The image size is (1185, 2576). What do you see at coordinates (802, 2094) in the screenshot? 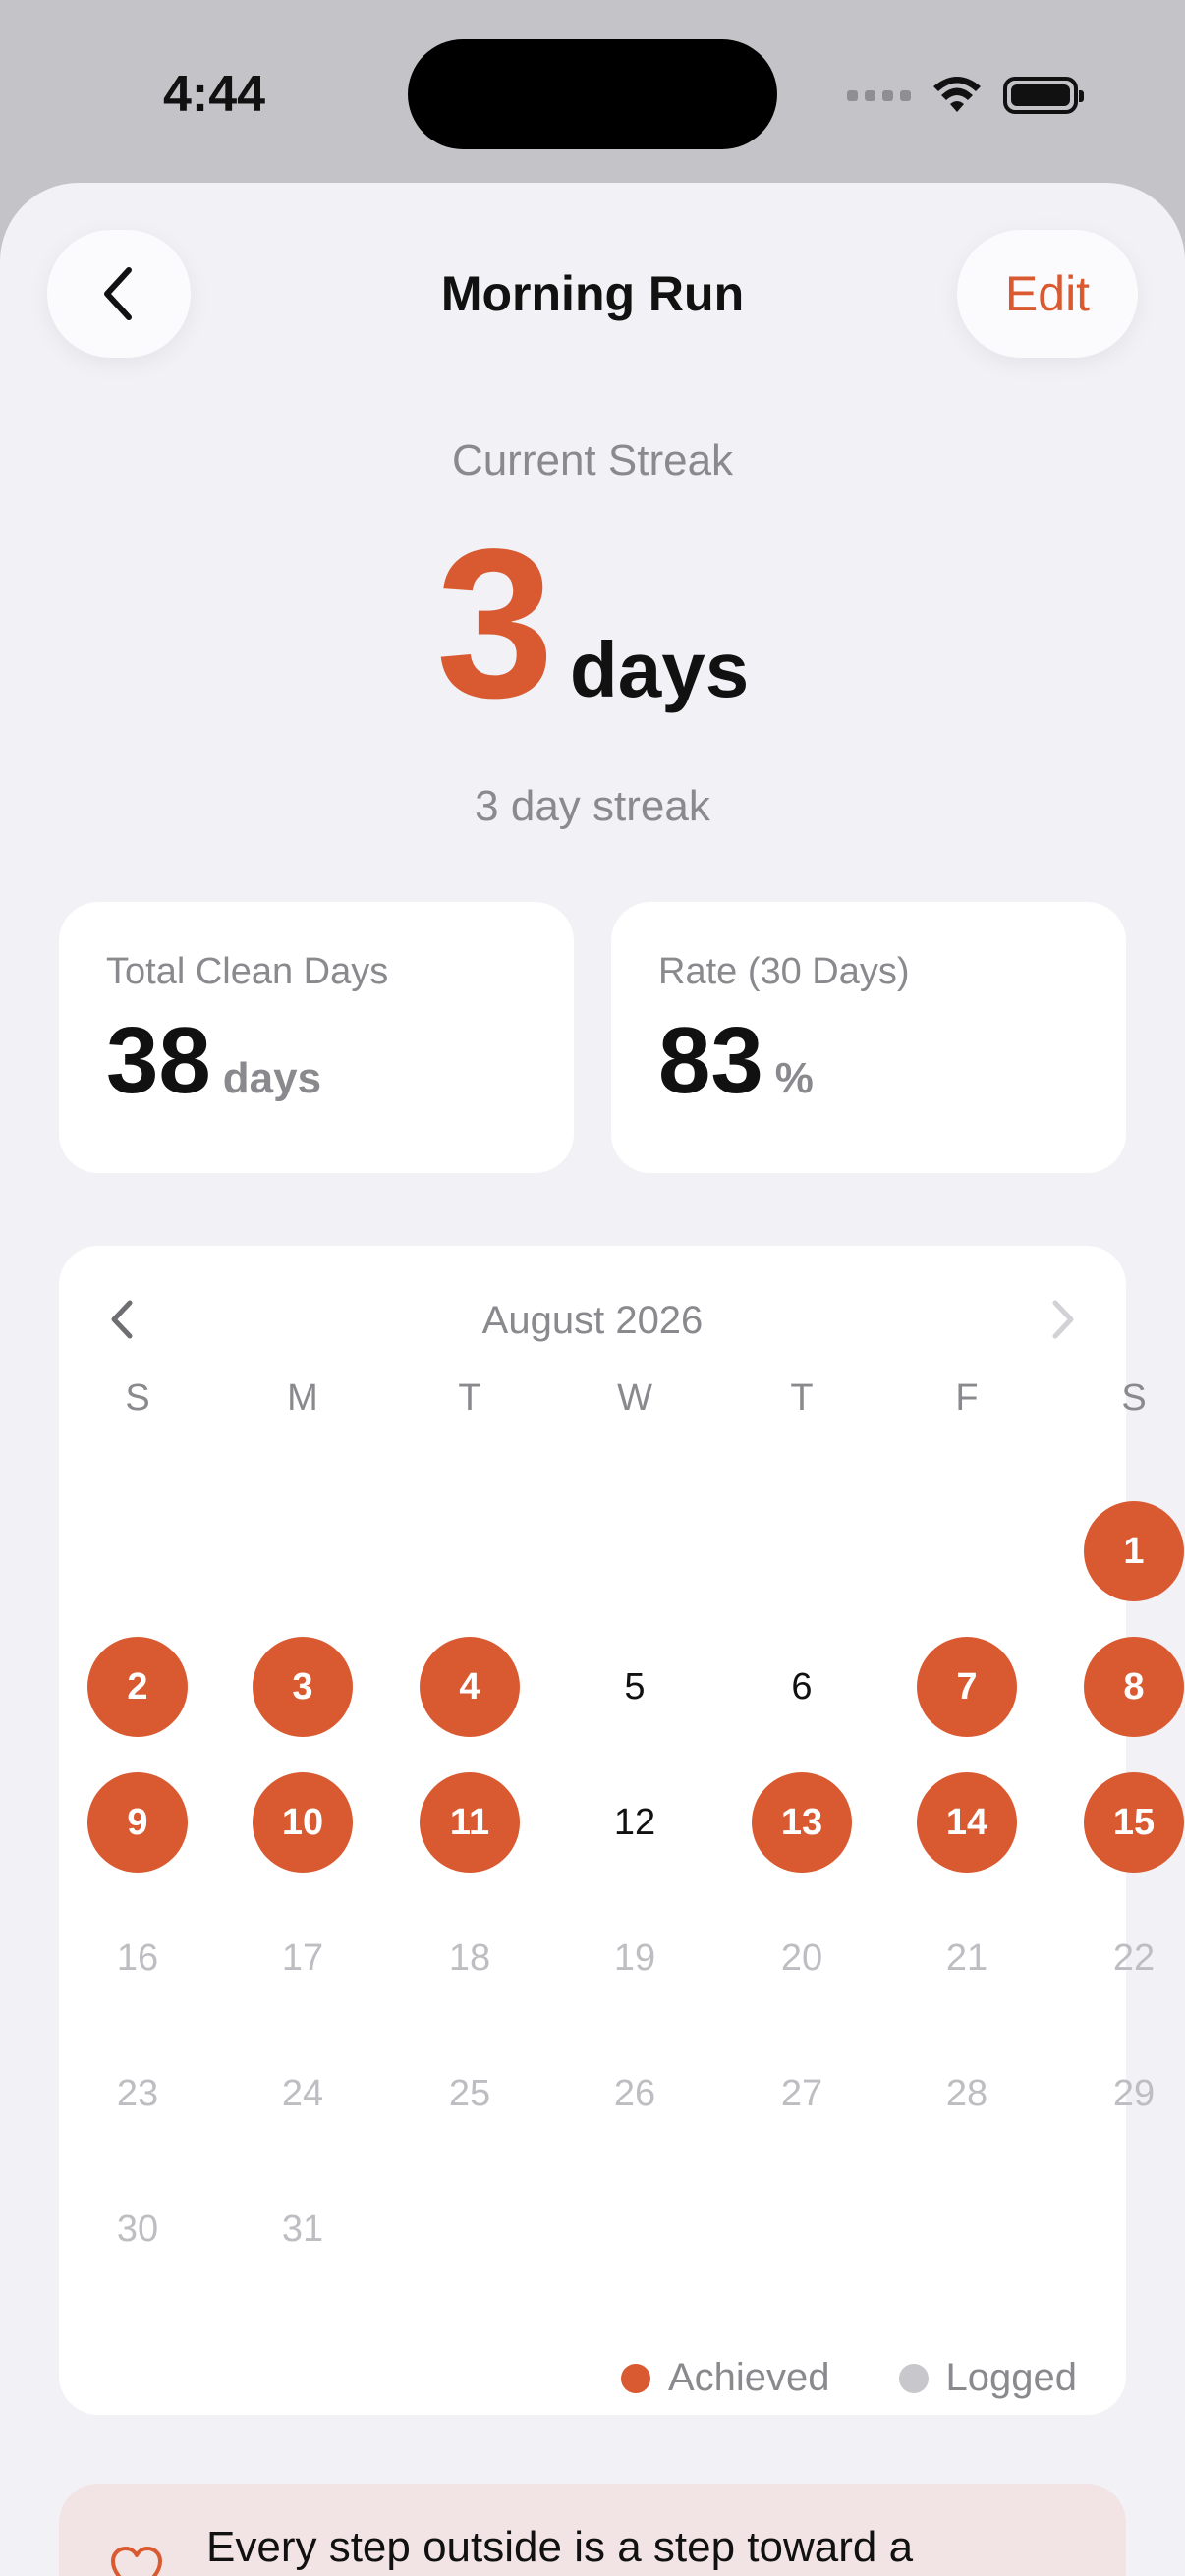
I see `calendar-day: 27` at bounding box center [802, 2094].